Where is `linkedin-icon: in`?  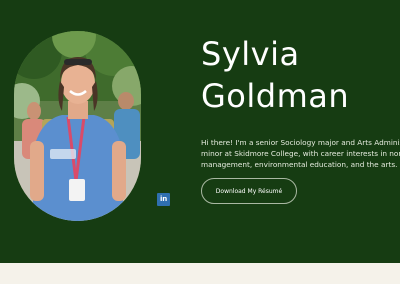
linkedin-icon: in is located at coordinates (163, 199).